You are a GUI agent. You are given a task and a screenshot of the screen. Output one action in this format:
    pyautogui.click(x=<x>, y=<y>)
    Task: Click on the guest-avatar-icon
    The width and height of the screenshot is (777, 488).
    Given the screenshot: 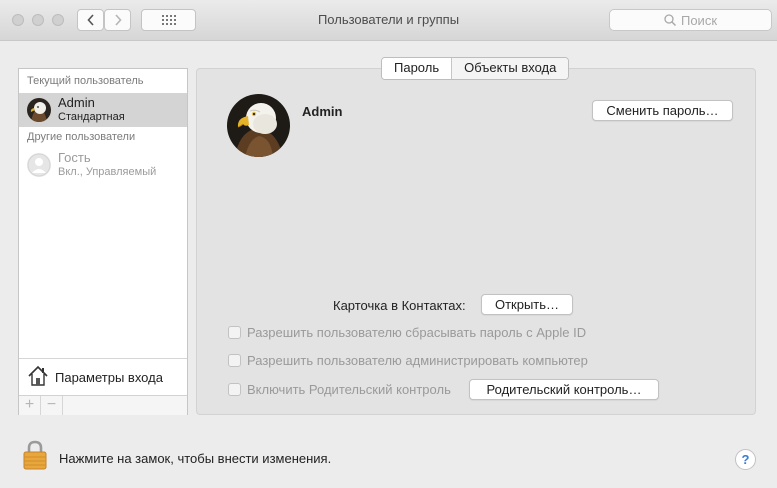 What is the action you would take?
    pyautogui.click(x=39, y=165)
    